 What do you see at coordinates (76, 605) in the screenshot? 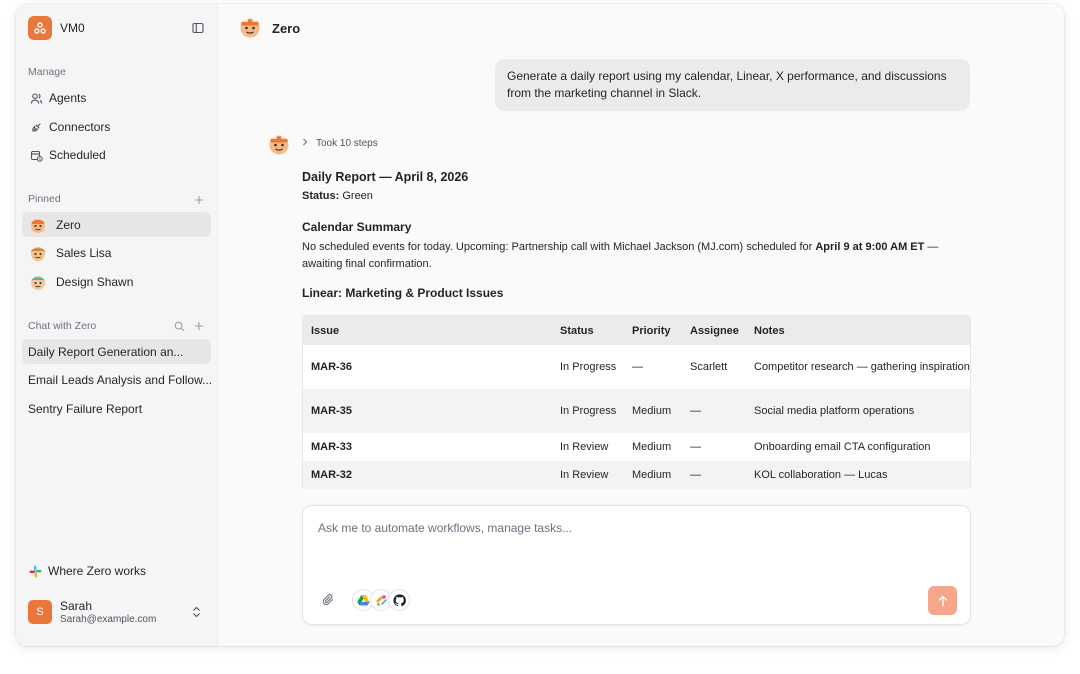
I see `user-name: Sarah` at bounding box center [76, 605].